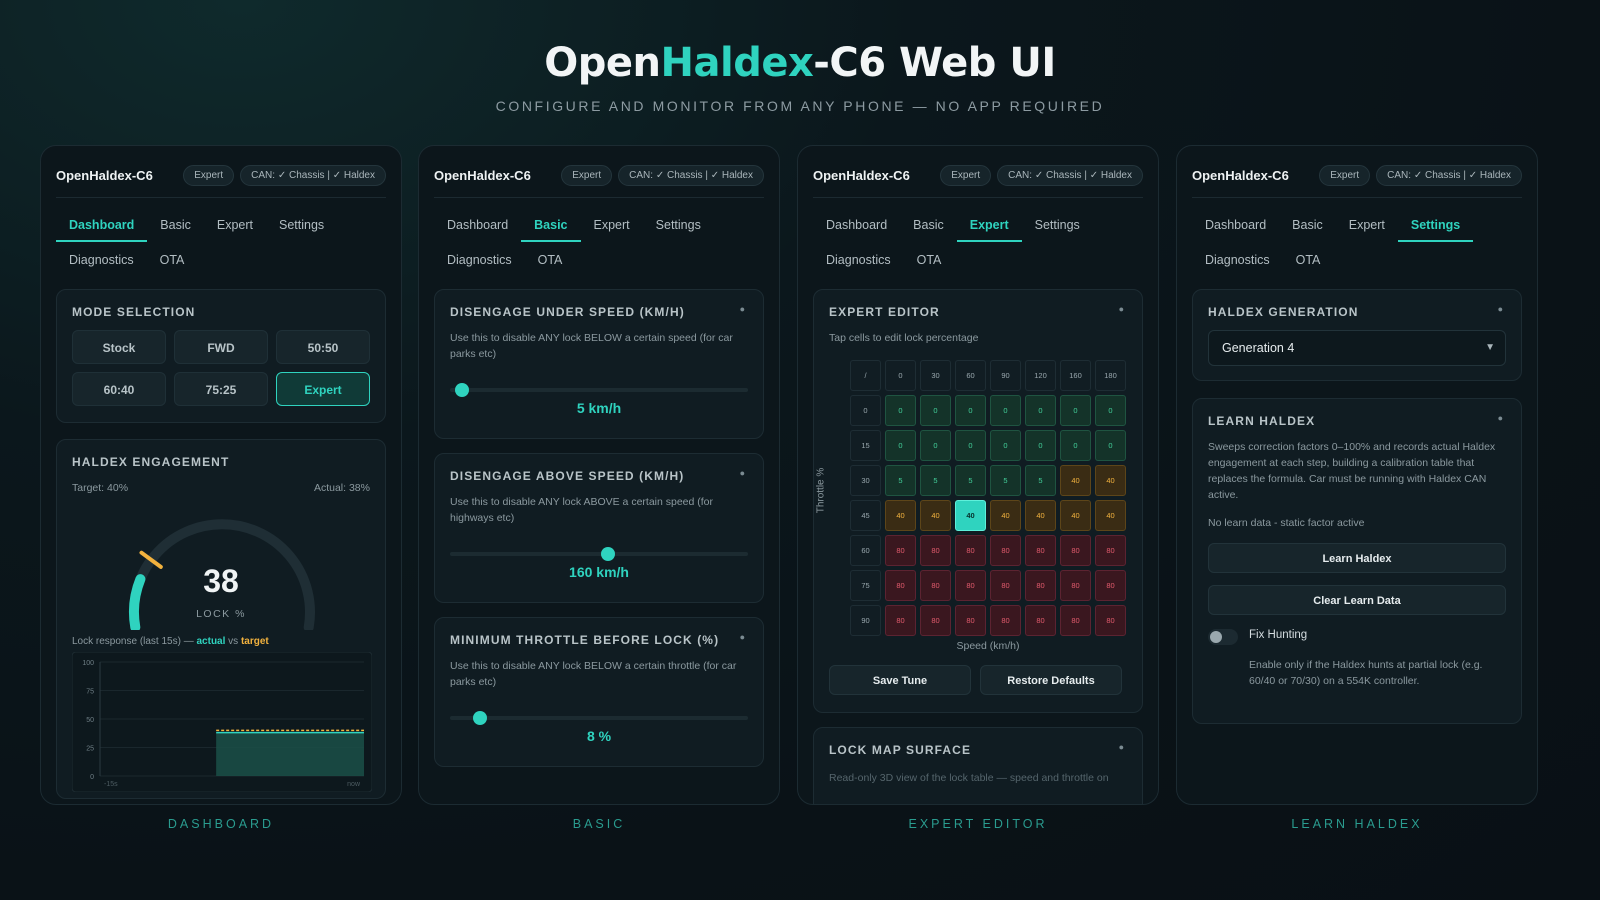  What do you see at coordinates (1051, 680) in the screenshot?
I see `restore-defaults-button: Restore Defaults` at bounding box center [1051, 680].